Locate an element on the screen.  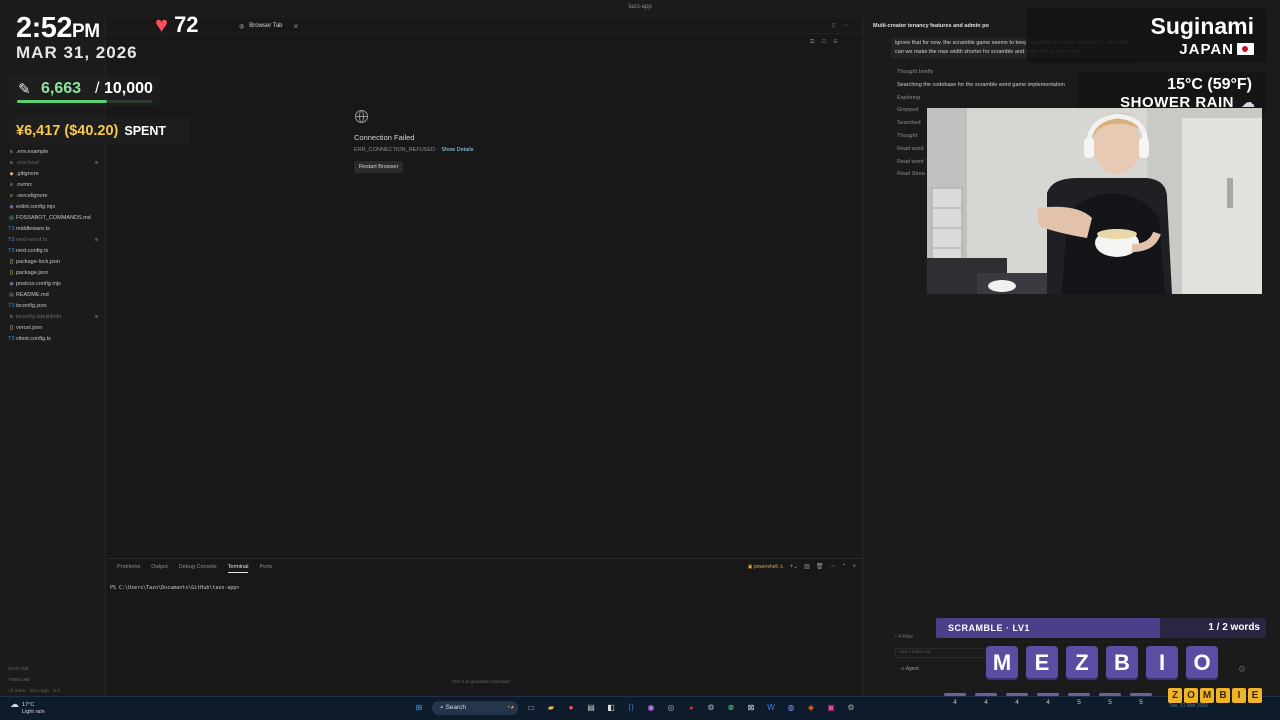
timeline-section: TIMELINE is located at coordinates (19, 679).